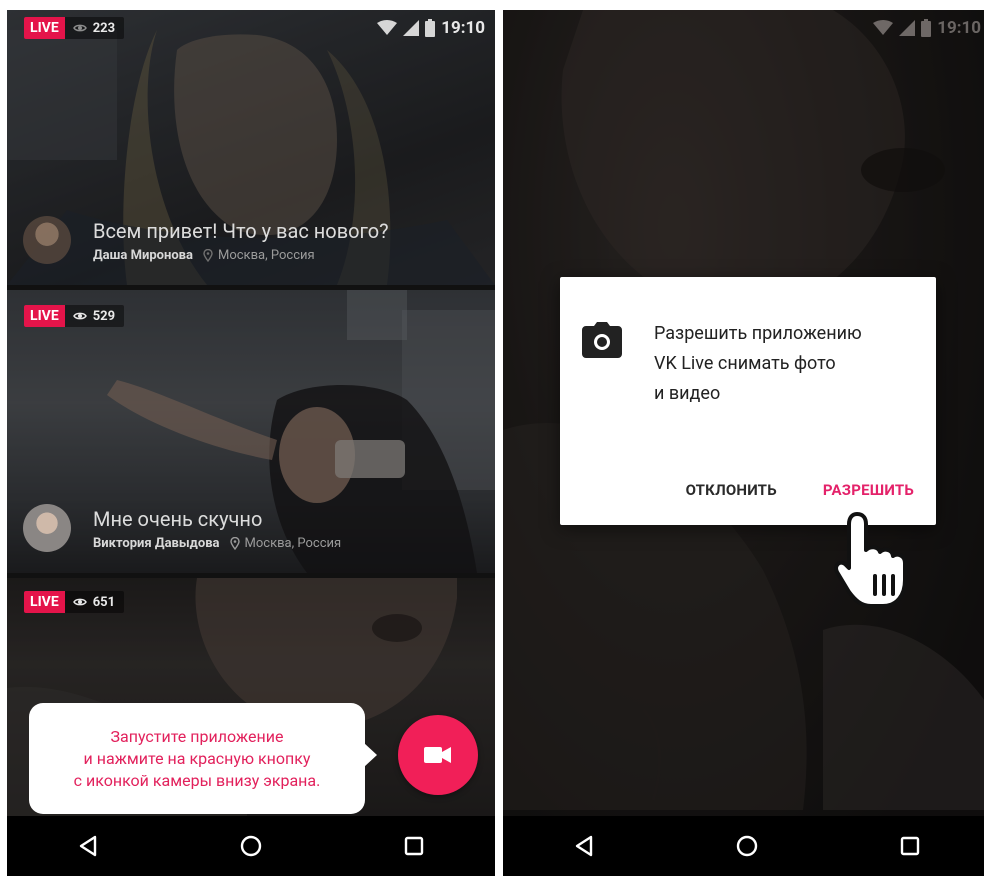 The width and height of the screenshot is (984, 877). I want to click on allow-button: РАЗРЕШИТЬ, so click(868, 490).